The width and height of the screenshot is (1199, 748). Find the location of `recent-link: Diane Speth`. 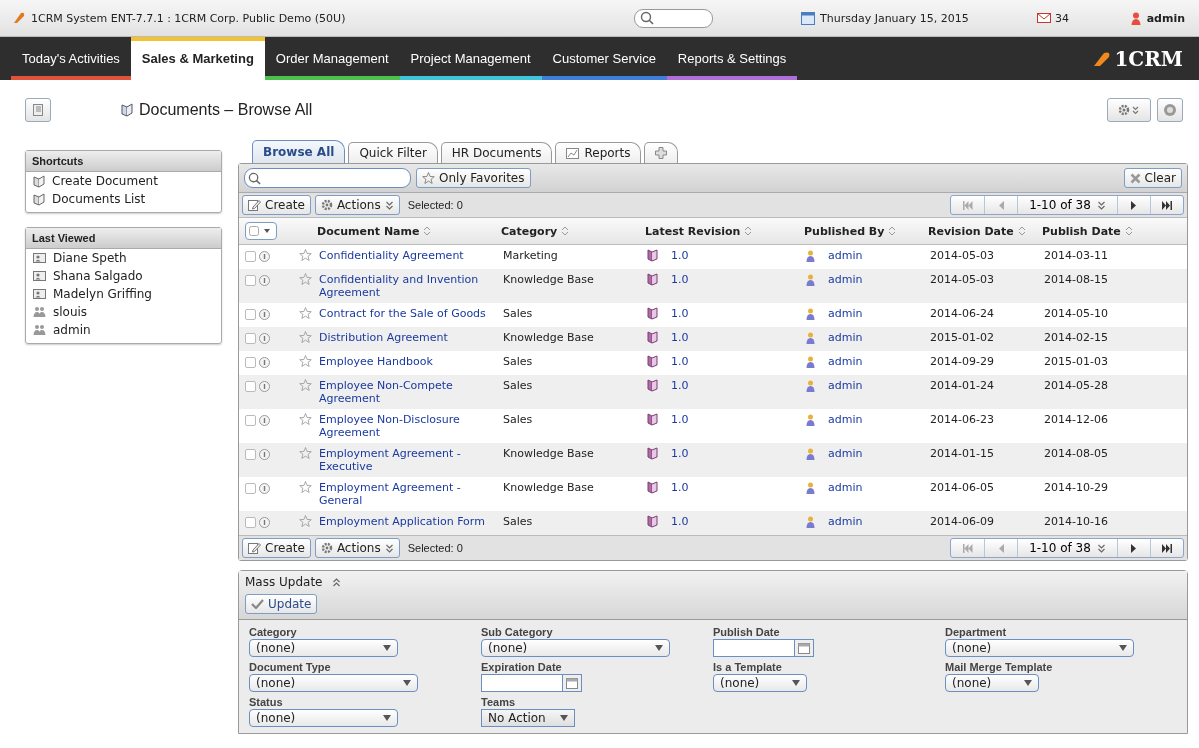

recent-link: Diane Speth is located at coordinates (123, 258).